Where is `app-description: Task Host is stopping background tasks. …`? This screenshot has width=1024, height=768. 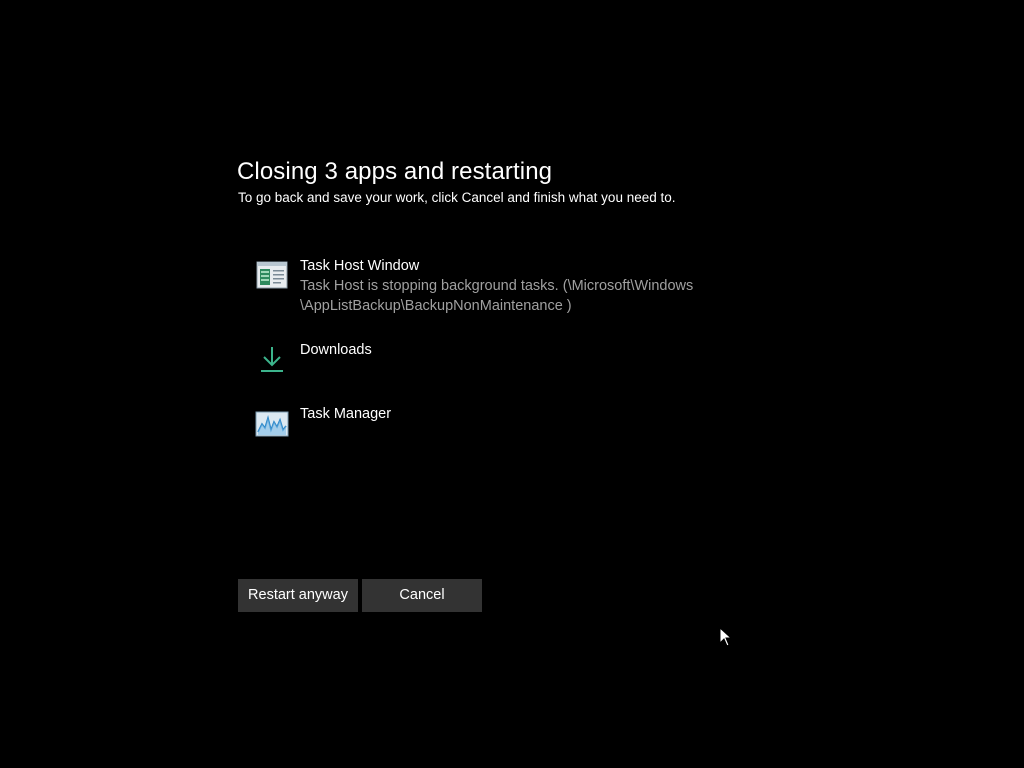 app-description: Task Host is stopping background tasks. … is located at coordinates (497, 286).